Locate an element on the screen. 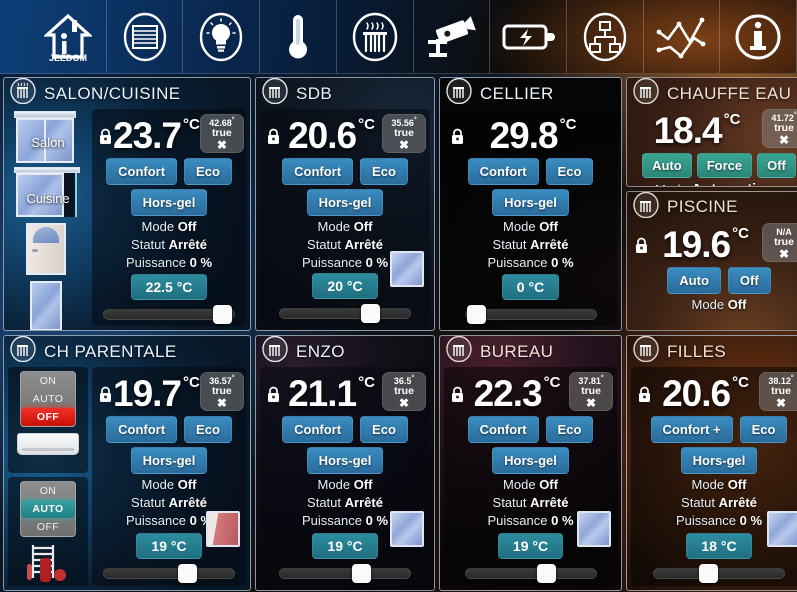 Image resolution: width=797 pixels, height=592 pixels. toolbar-item-charts is located at coordinates (682, 36).